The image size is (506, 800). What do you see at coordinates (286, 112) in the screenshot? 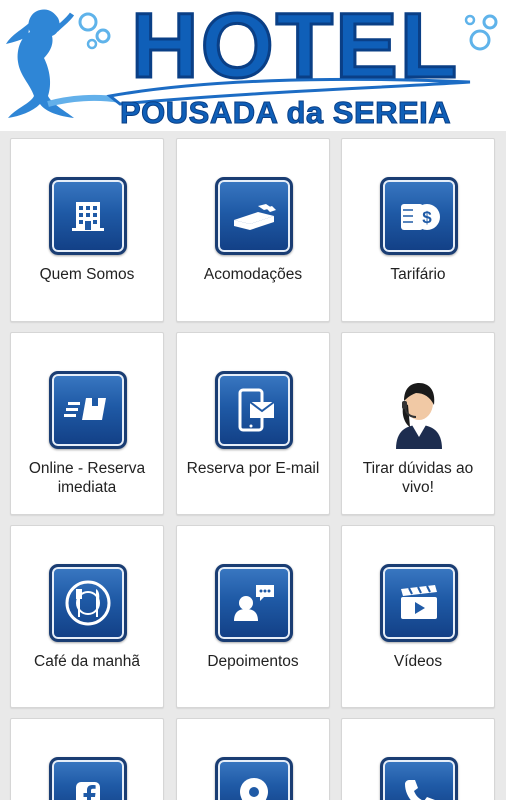
I see `logo-subtitle: POUSADA da SEREIA` at bounding box center [286, 112].